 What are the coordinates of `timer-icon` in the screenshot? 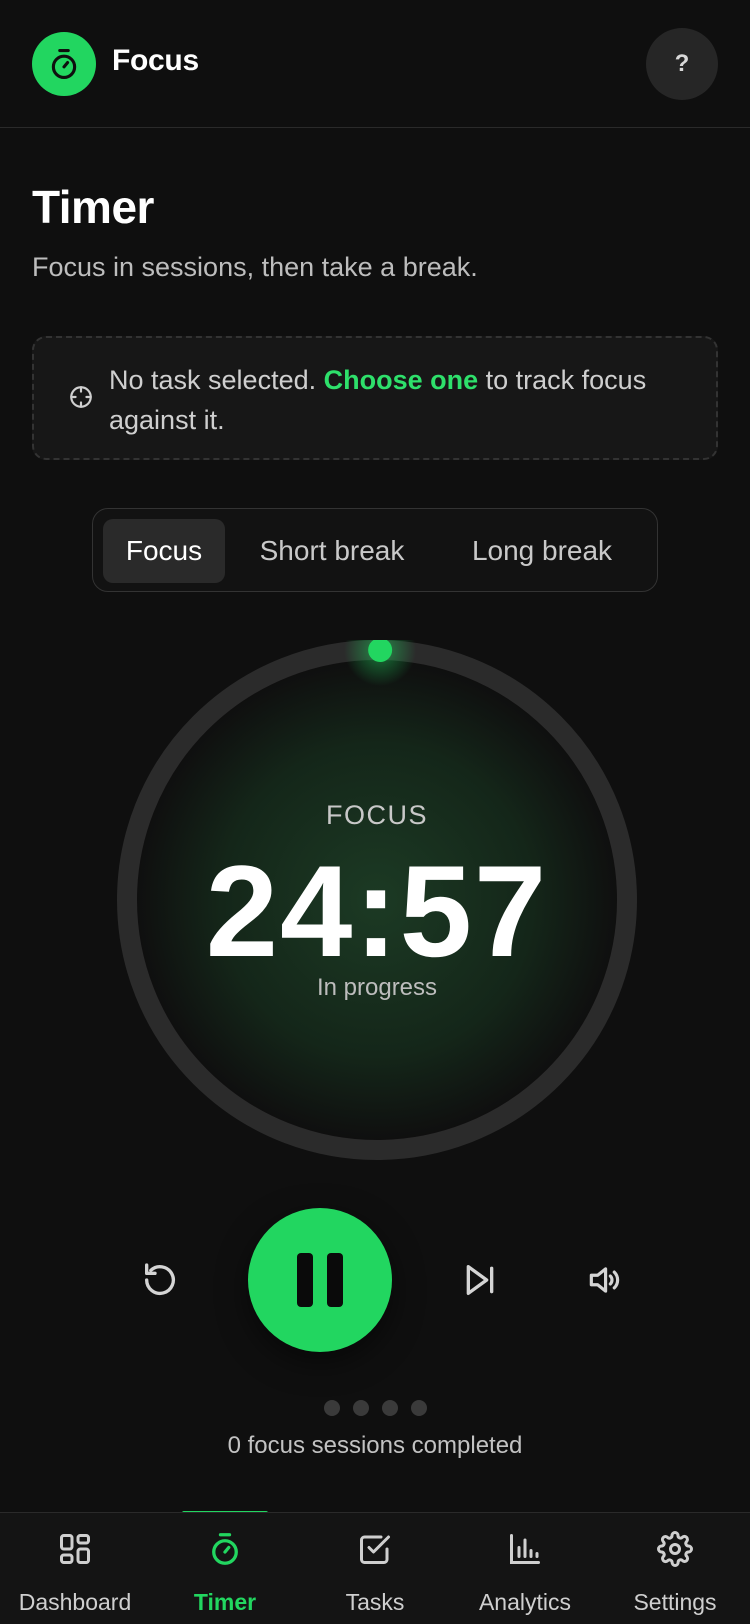 It's located at (225, 1549).